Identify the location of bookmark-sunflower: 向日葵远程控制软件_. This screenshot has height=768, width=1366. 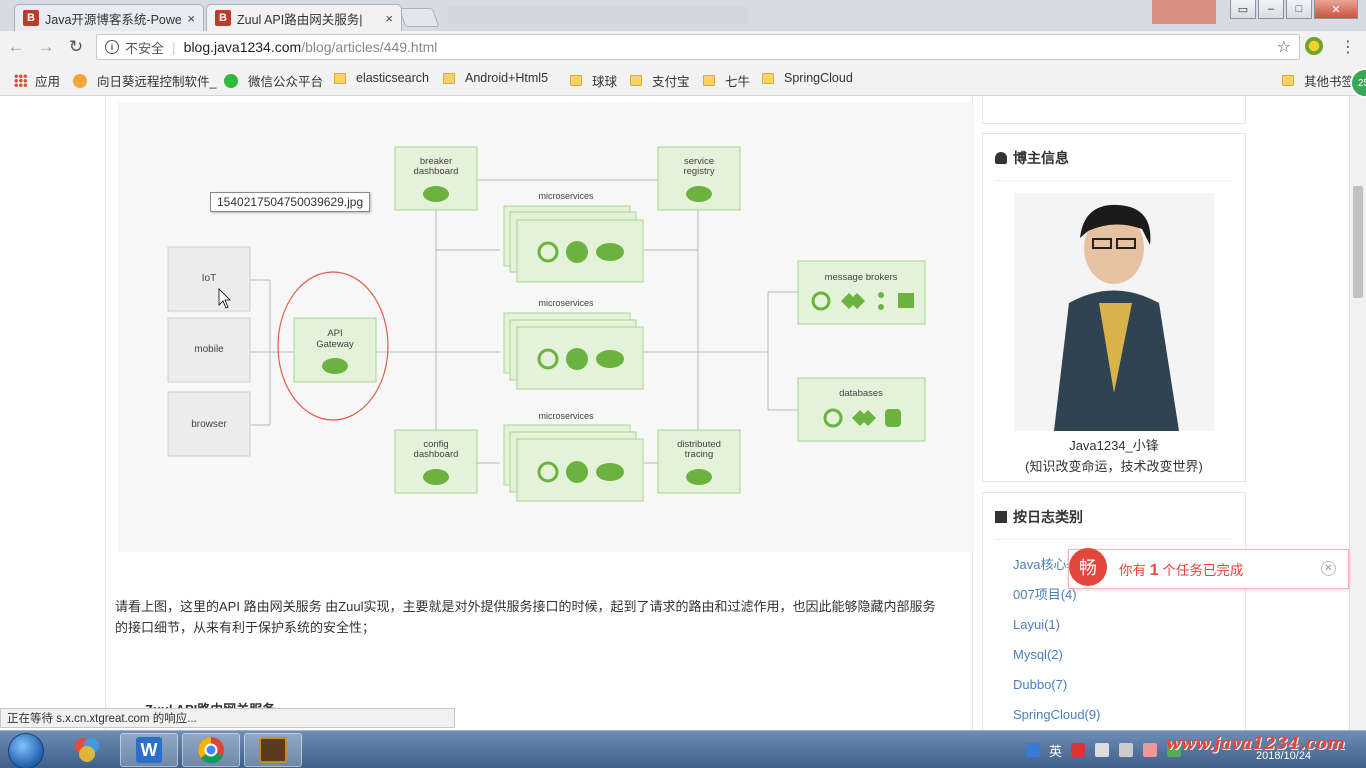
(144, 80).